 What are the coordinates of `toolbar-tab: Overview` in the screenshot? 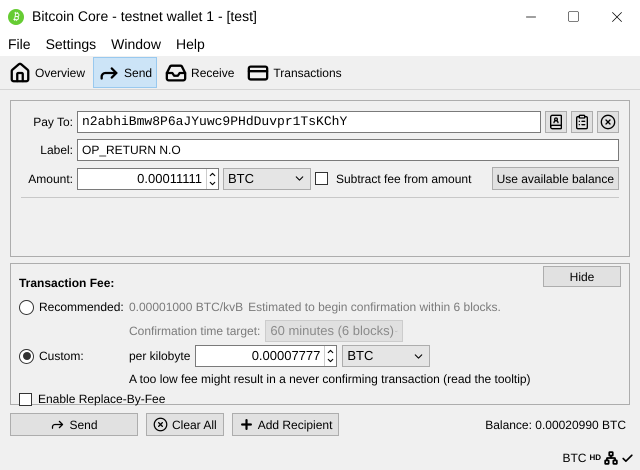 It's located at (47, 72).